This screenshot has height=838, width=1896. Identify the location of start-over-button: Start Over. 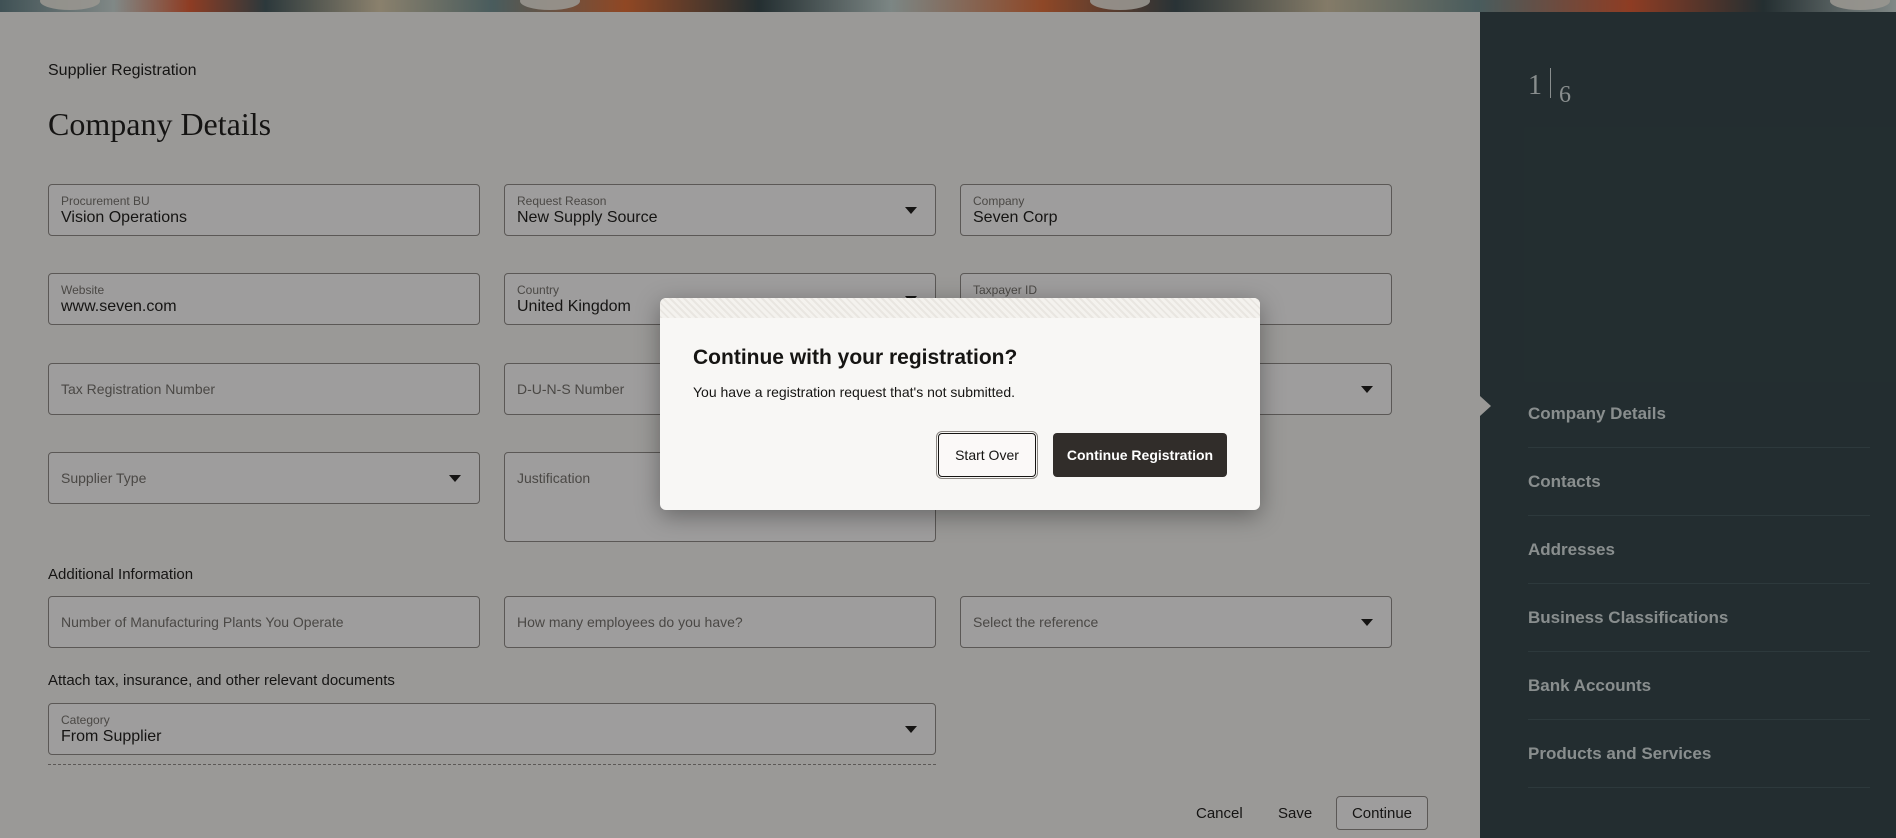
(987, 455).